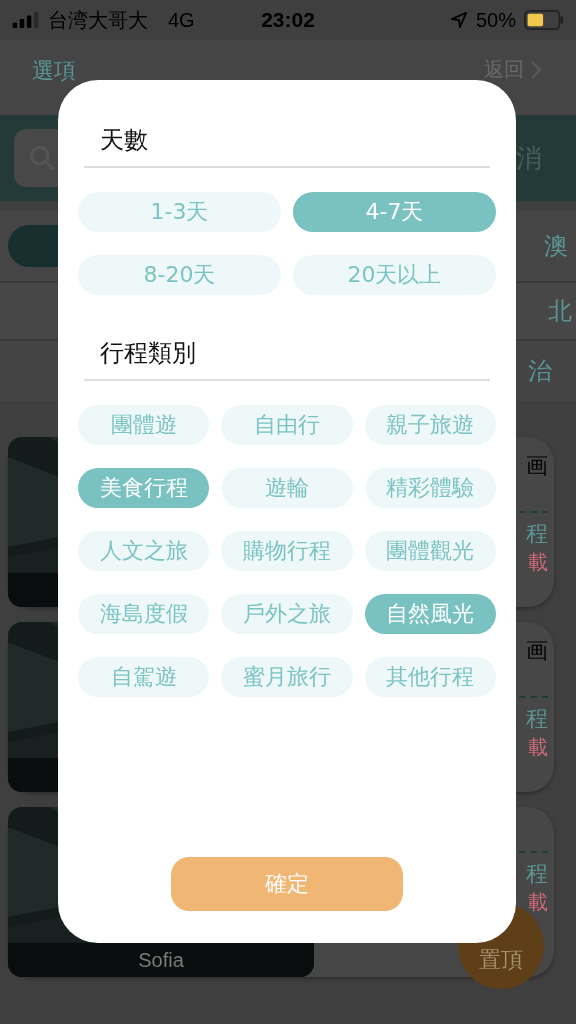 The height and width of the screenshot is (1024, 576). I want to click on filter-chip: 戶外之旅, so click(287, 614).